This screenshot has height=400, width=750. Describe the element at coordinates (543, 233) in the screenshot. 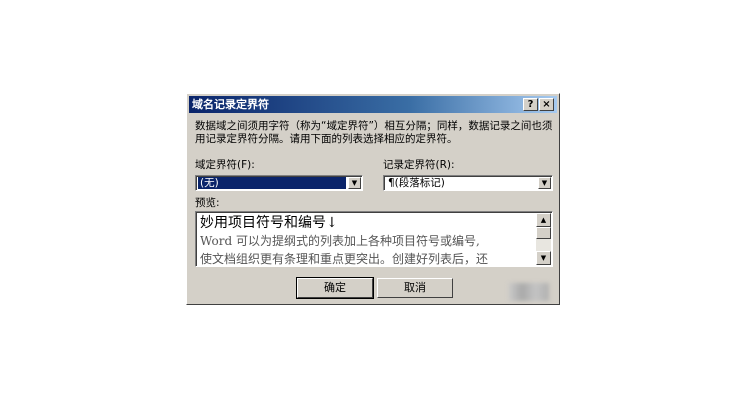

I see `scroll-thumb` at that location.